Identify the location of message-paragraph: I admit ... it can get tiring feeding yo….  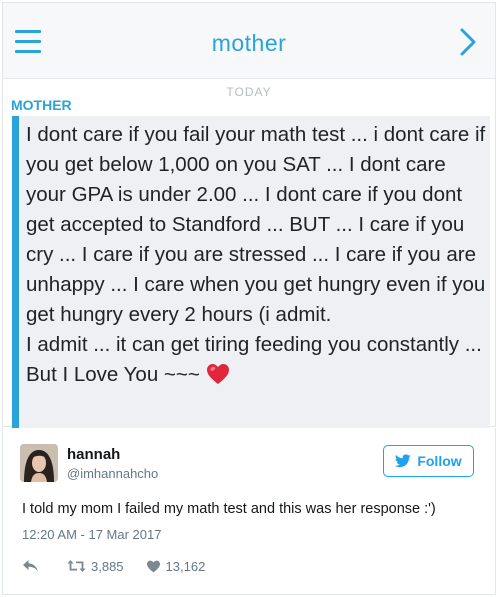
(257, 360).